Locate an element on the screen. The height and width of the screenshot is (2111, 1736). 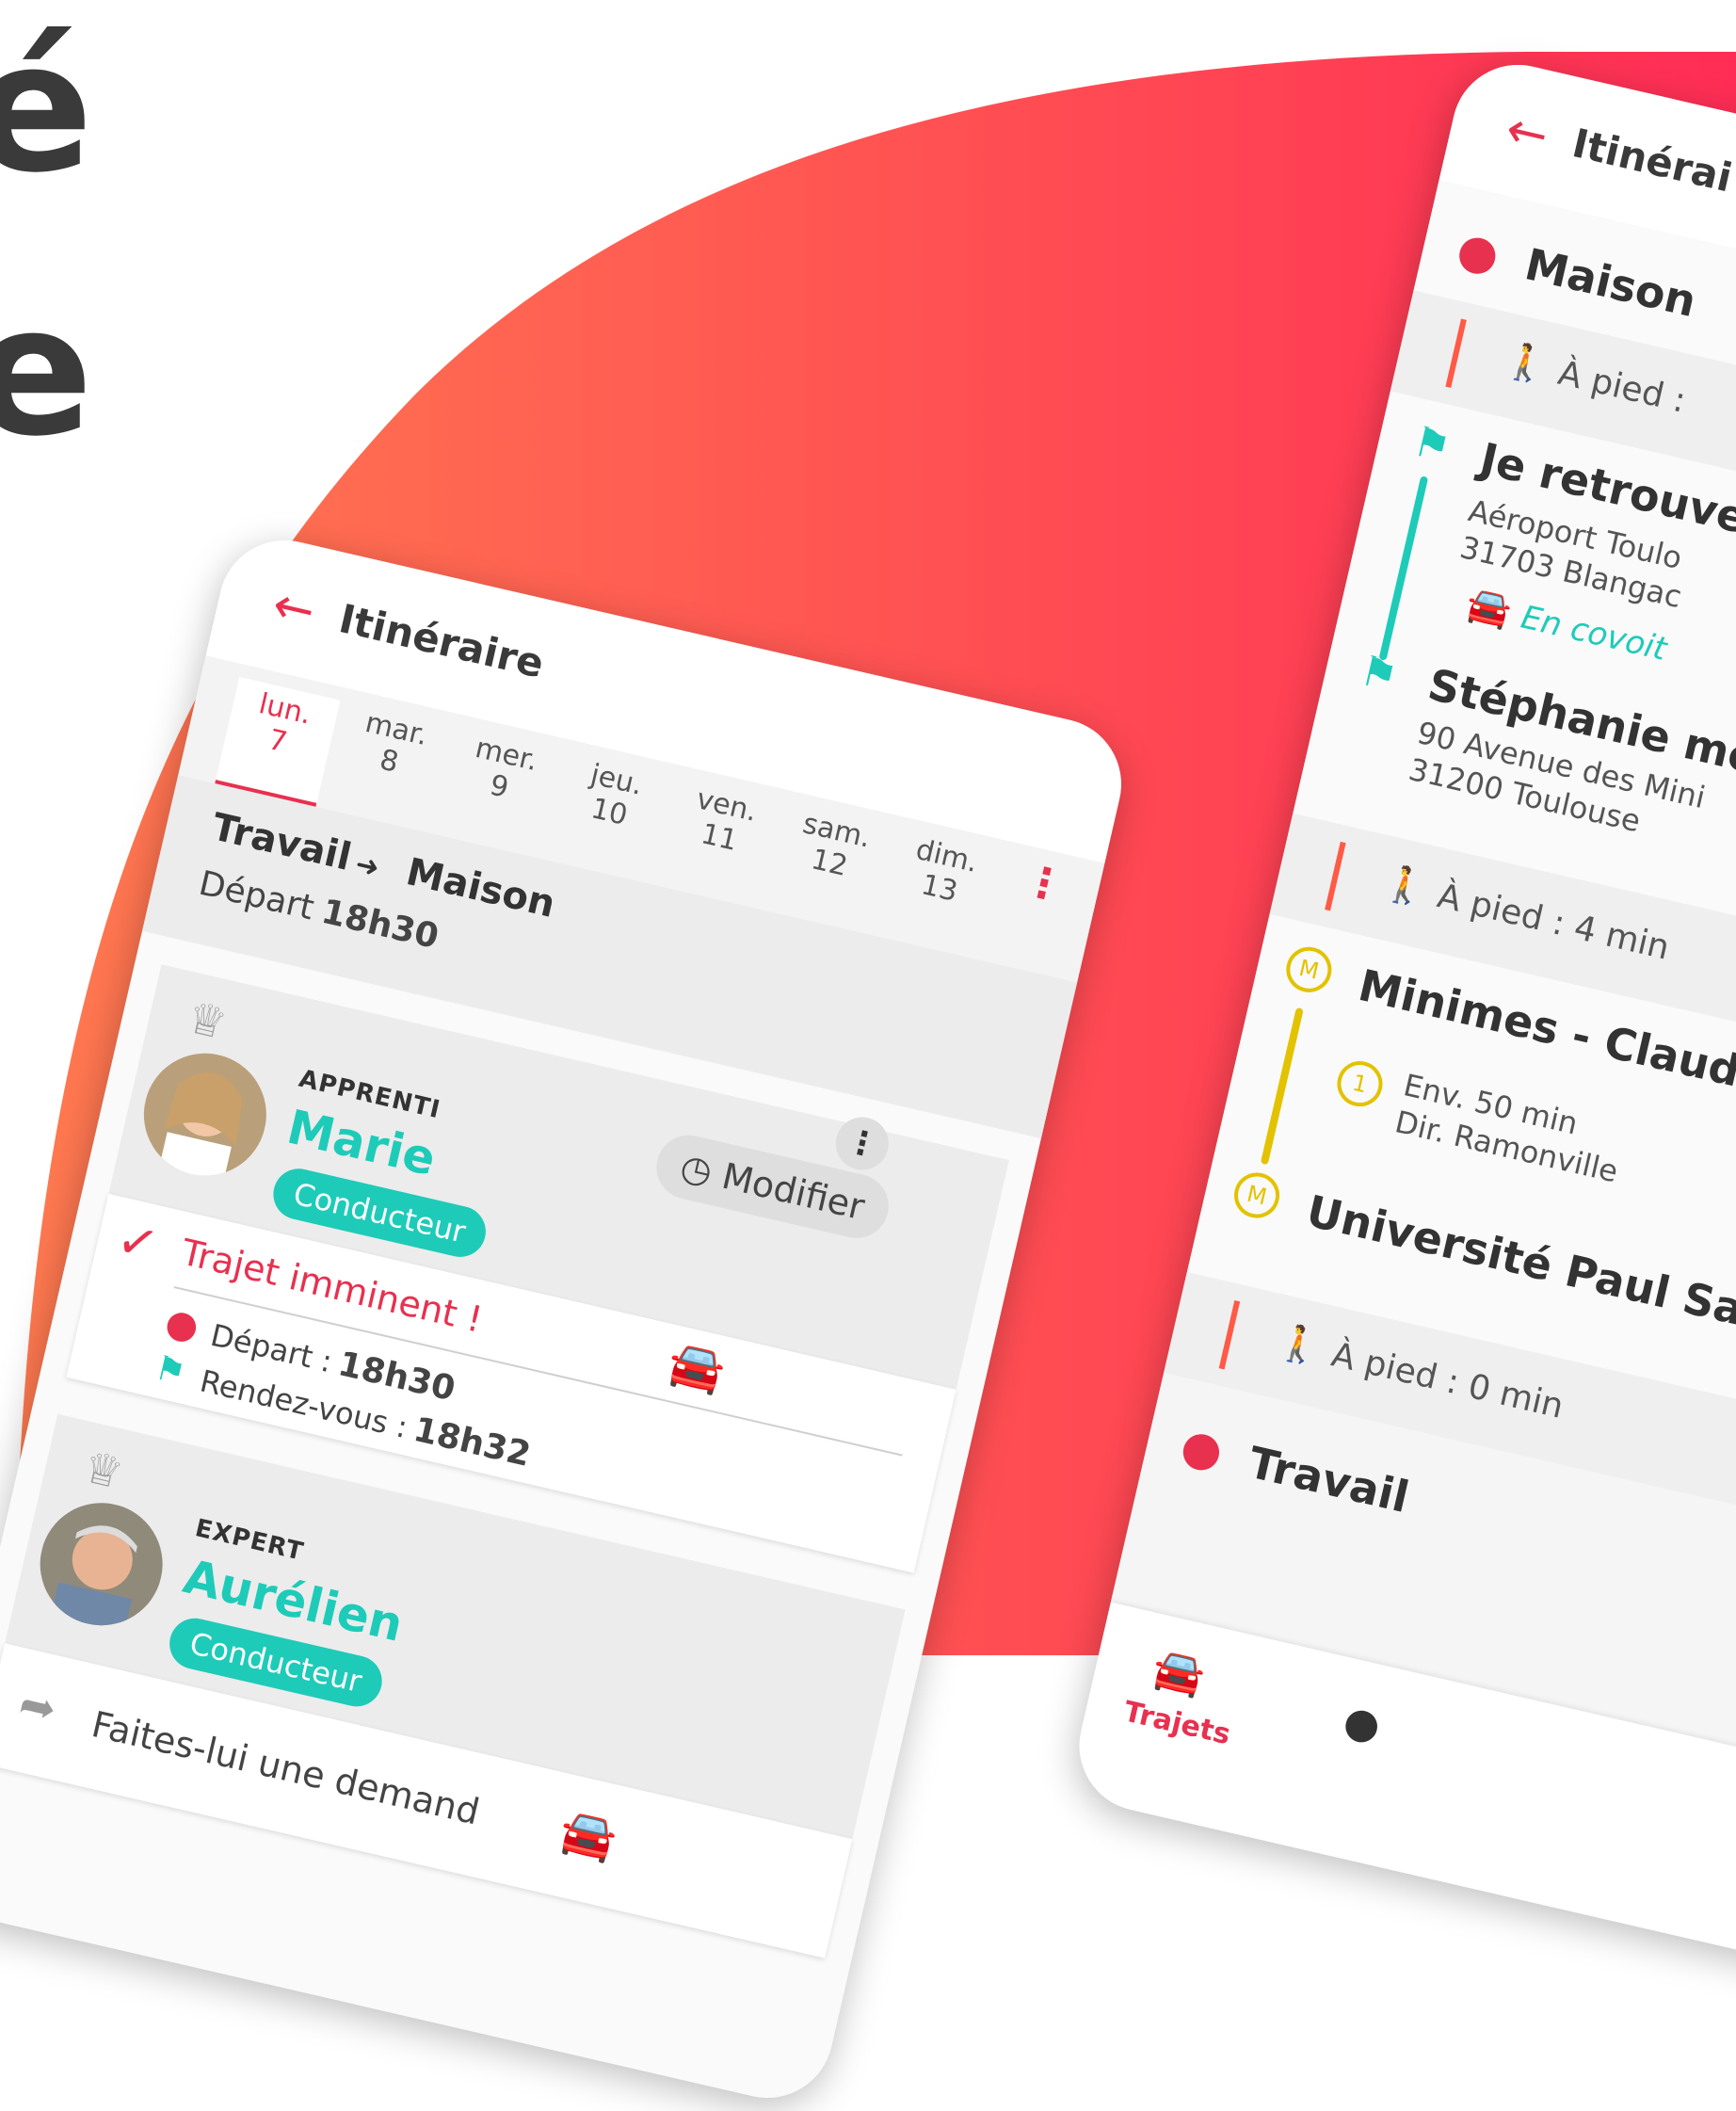
departure-time: 18h30 is located at coordinates (379, 925).